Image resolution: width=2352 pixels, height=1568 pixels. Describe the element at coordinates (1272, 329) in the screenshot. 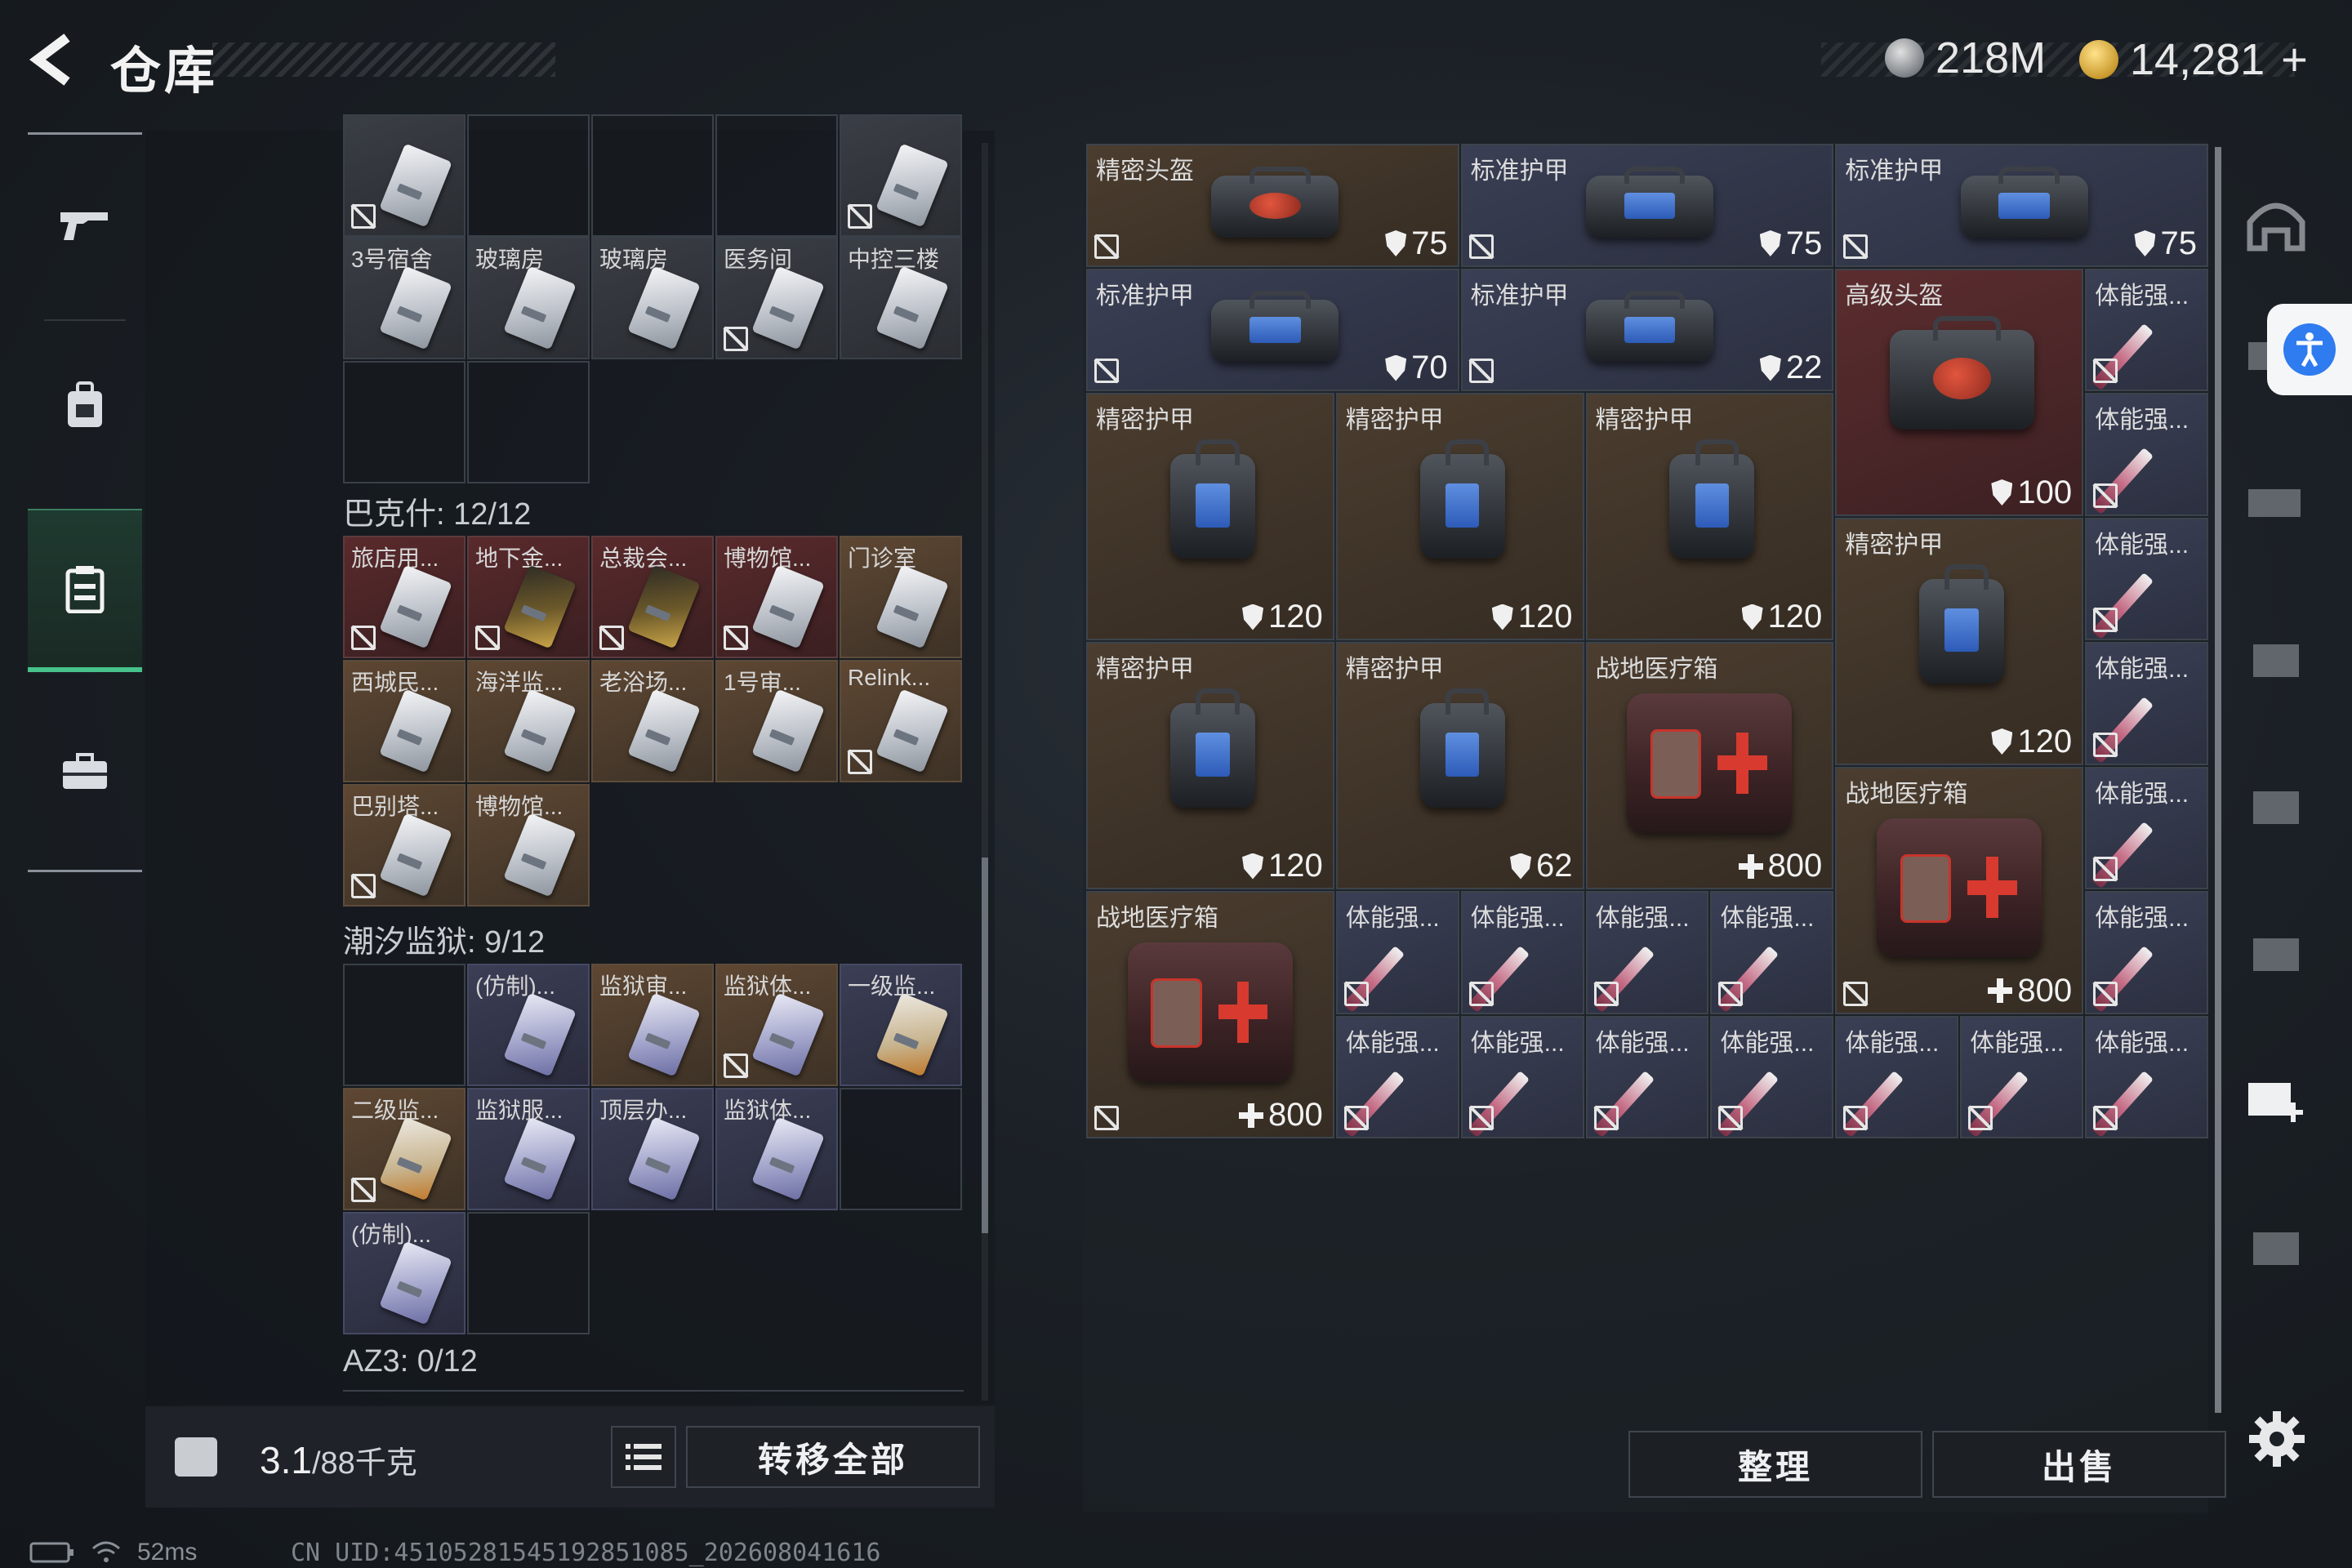

I see `armor-item: 标准护甲 70` at that location.